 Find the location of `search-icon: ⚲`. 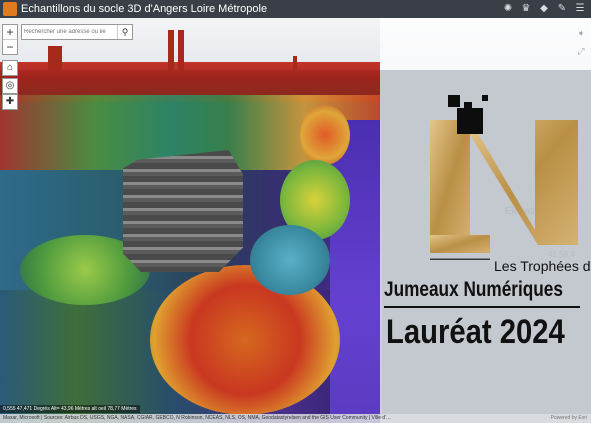

search-icon: ⚲ is located at coordinates (124, 32).